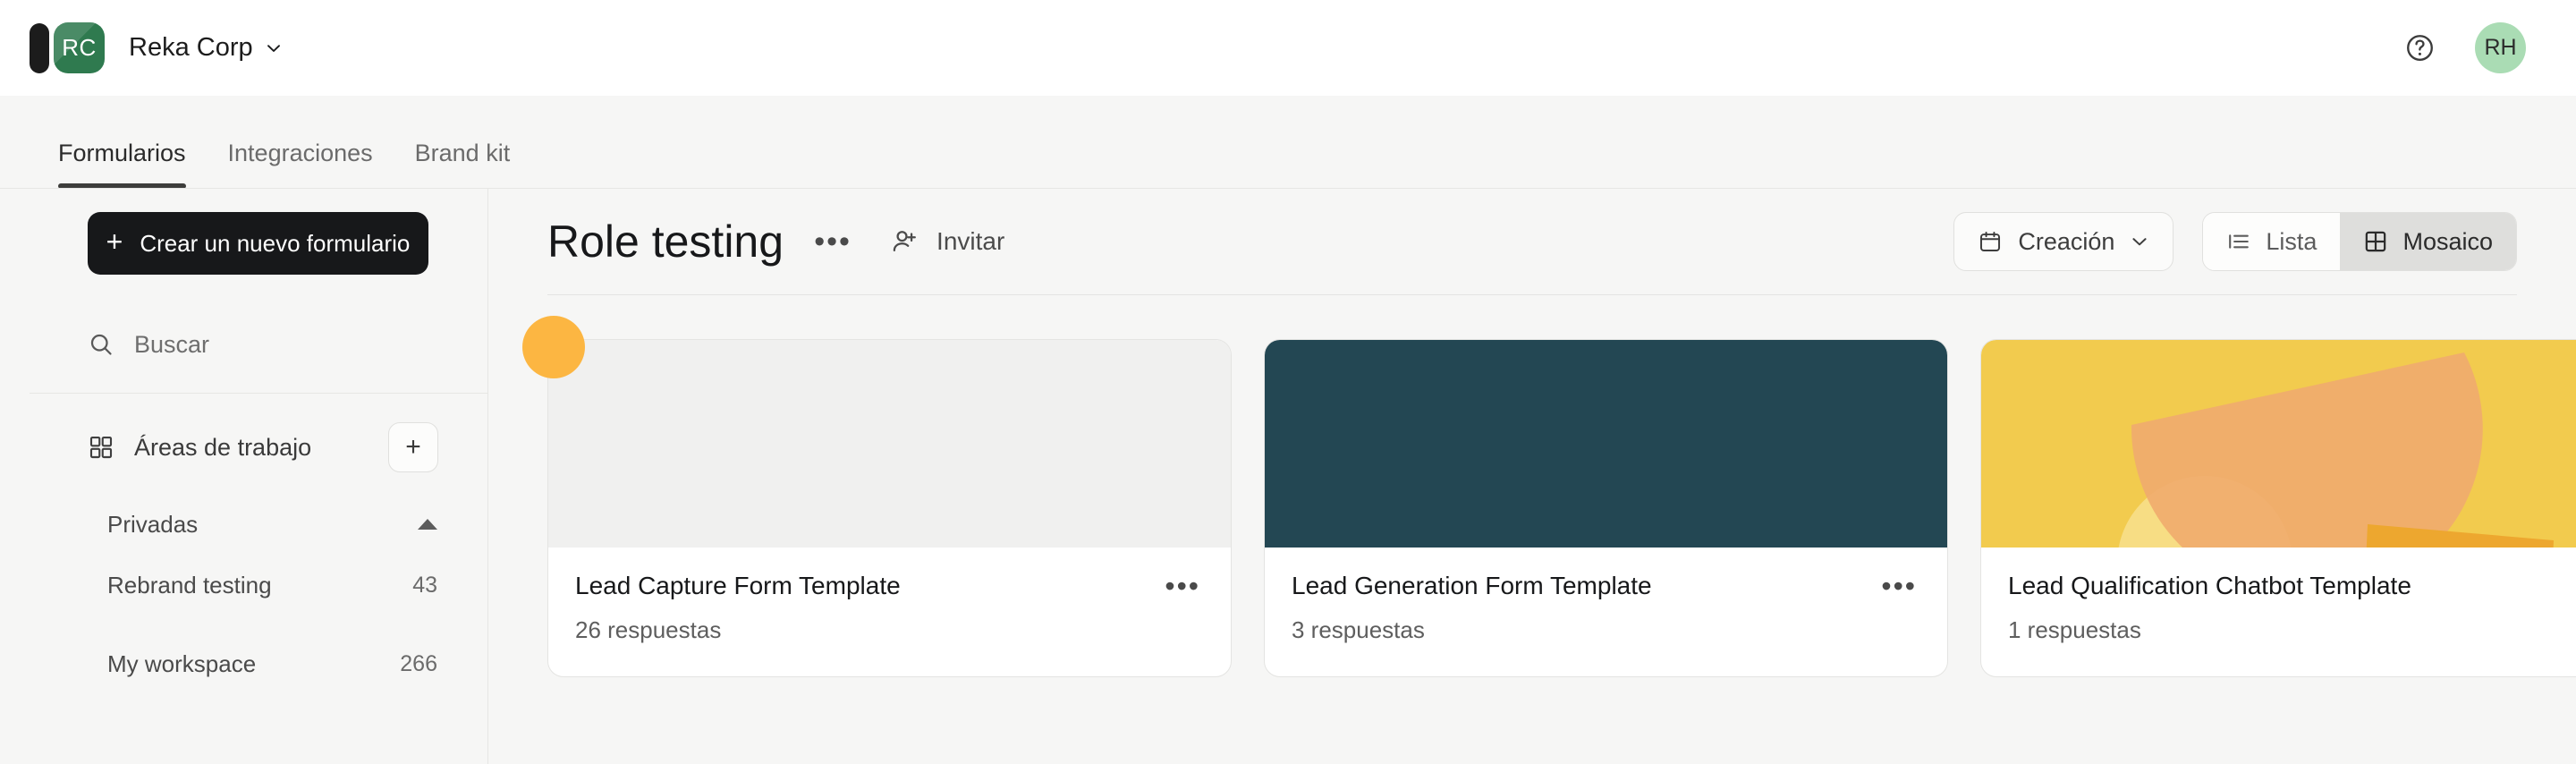 The width and height of the screenshot is (2576, 764). Describe the element at coordinates (258, 394) in the screenshot. I see `sidebar-divider` at that location.